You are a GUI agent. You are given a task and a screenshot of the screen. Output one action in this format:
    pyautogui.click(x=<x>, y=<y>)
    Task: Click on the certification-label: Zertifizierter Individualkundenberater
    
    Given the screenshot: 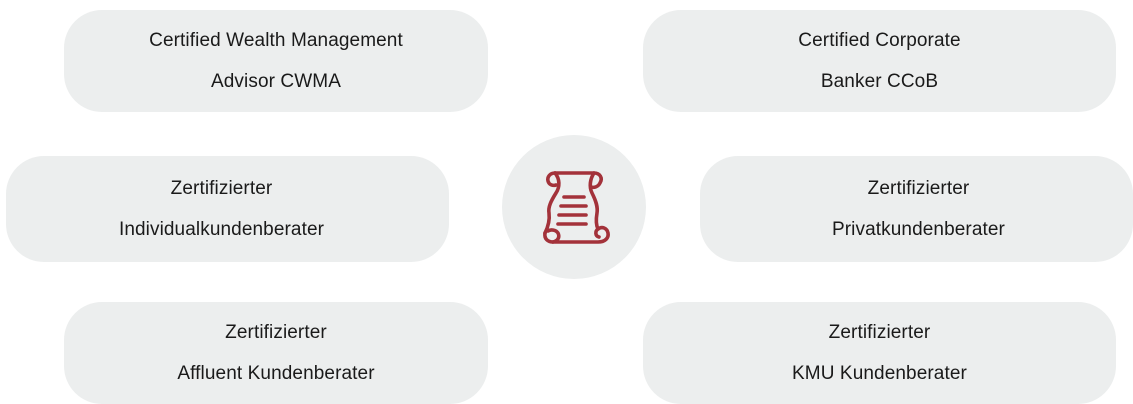 What is the action you would take?
    pyautogui.click(x=221, y=209)
    